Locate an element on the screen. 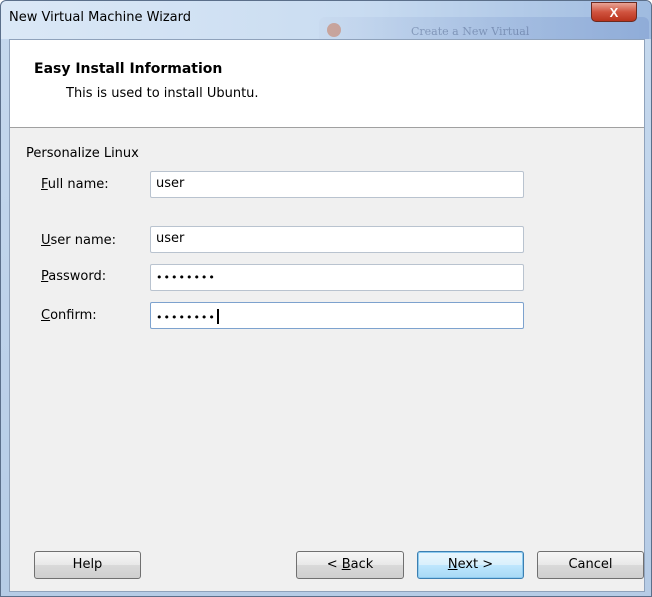 The width and height of the screenshot is (652, 597). help-button-label: Help is located at coordinates (87, 564).